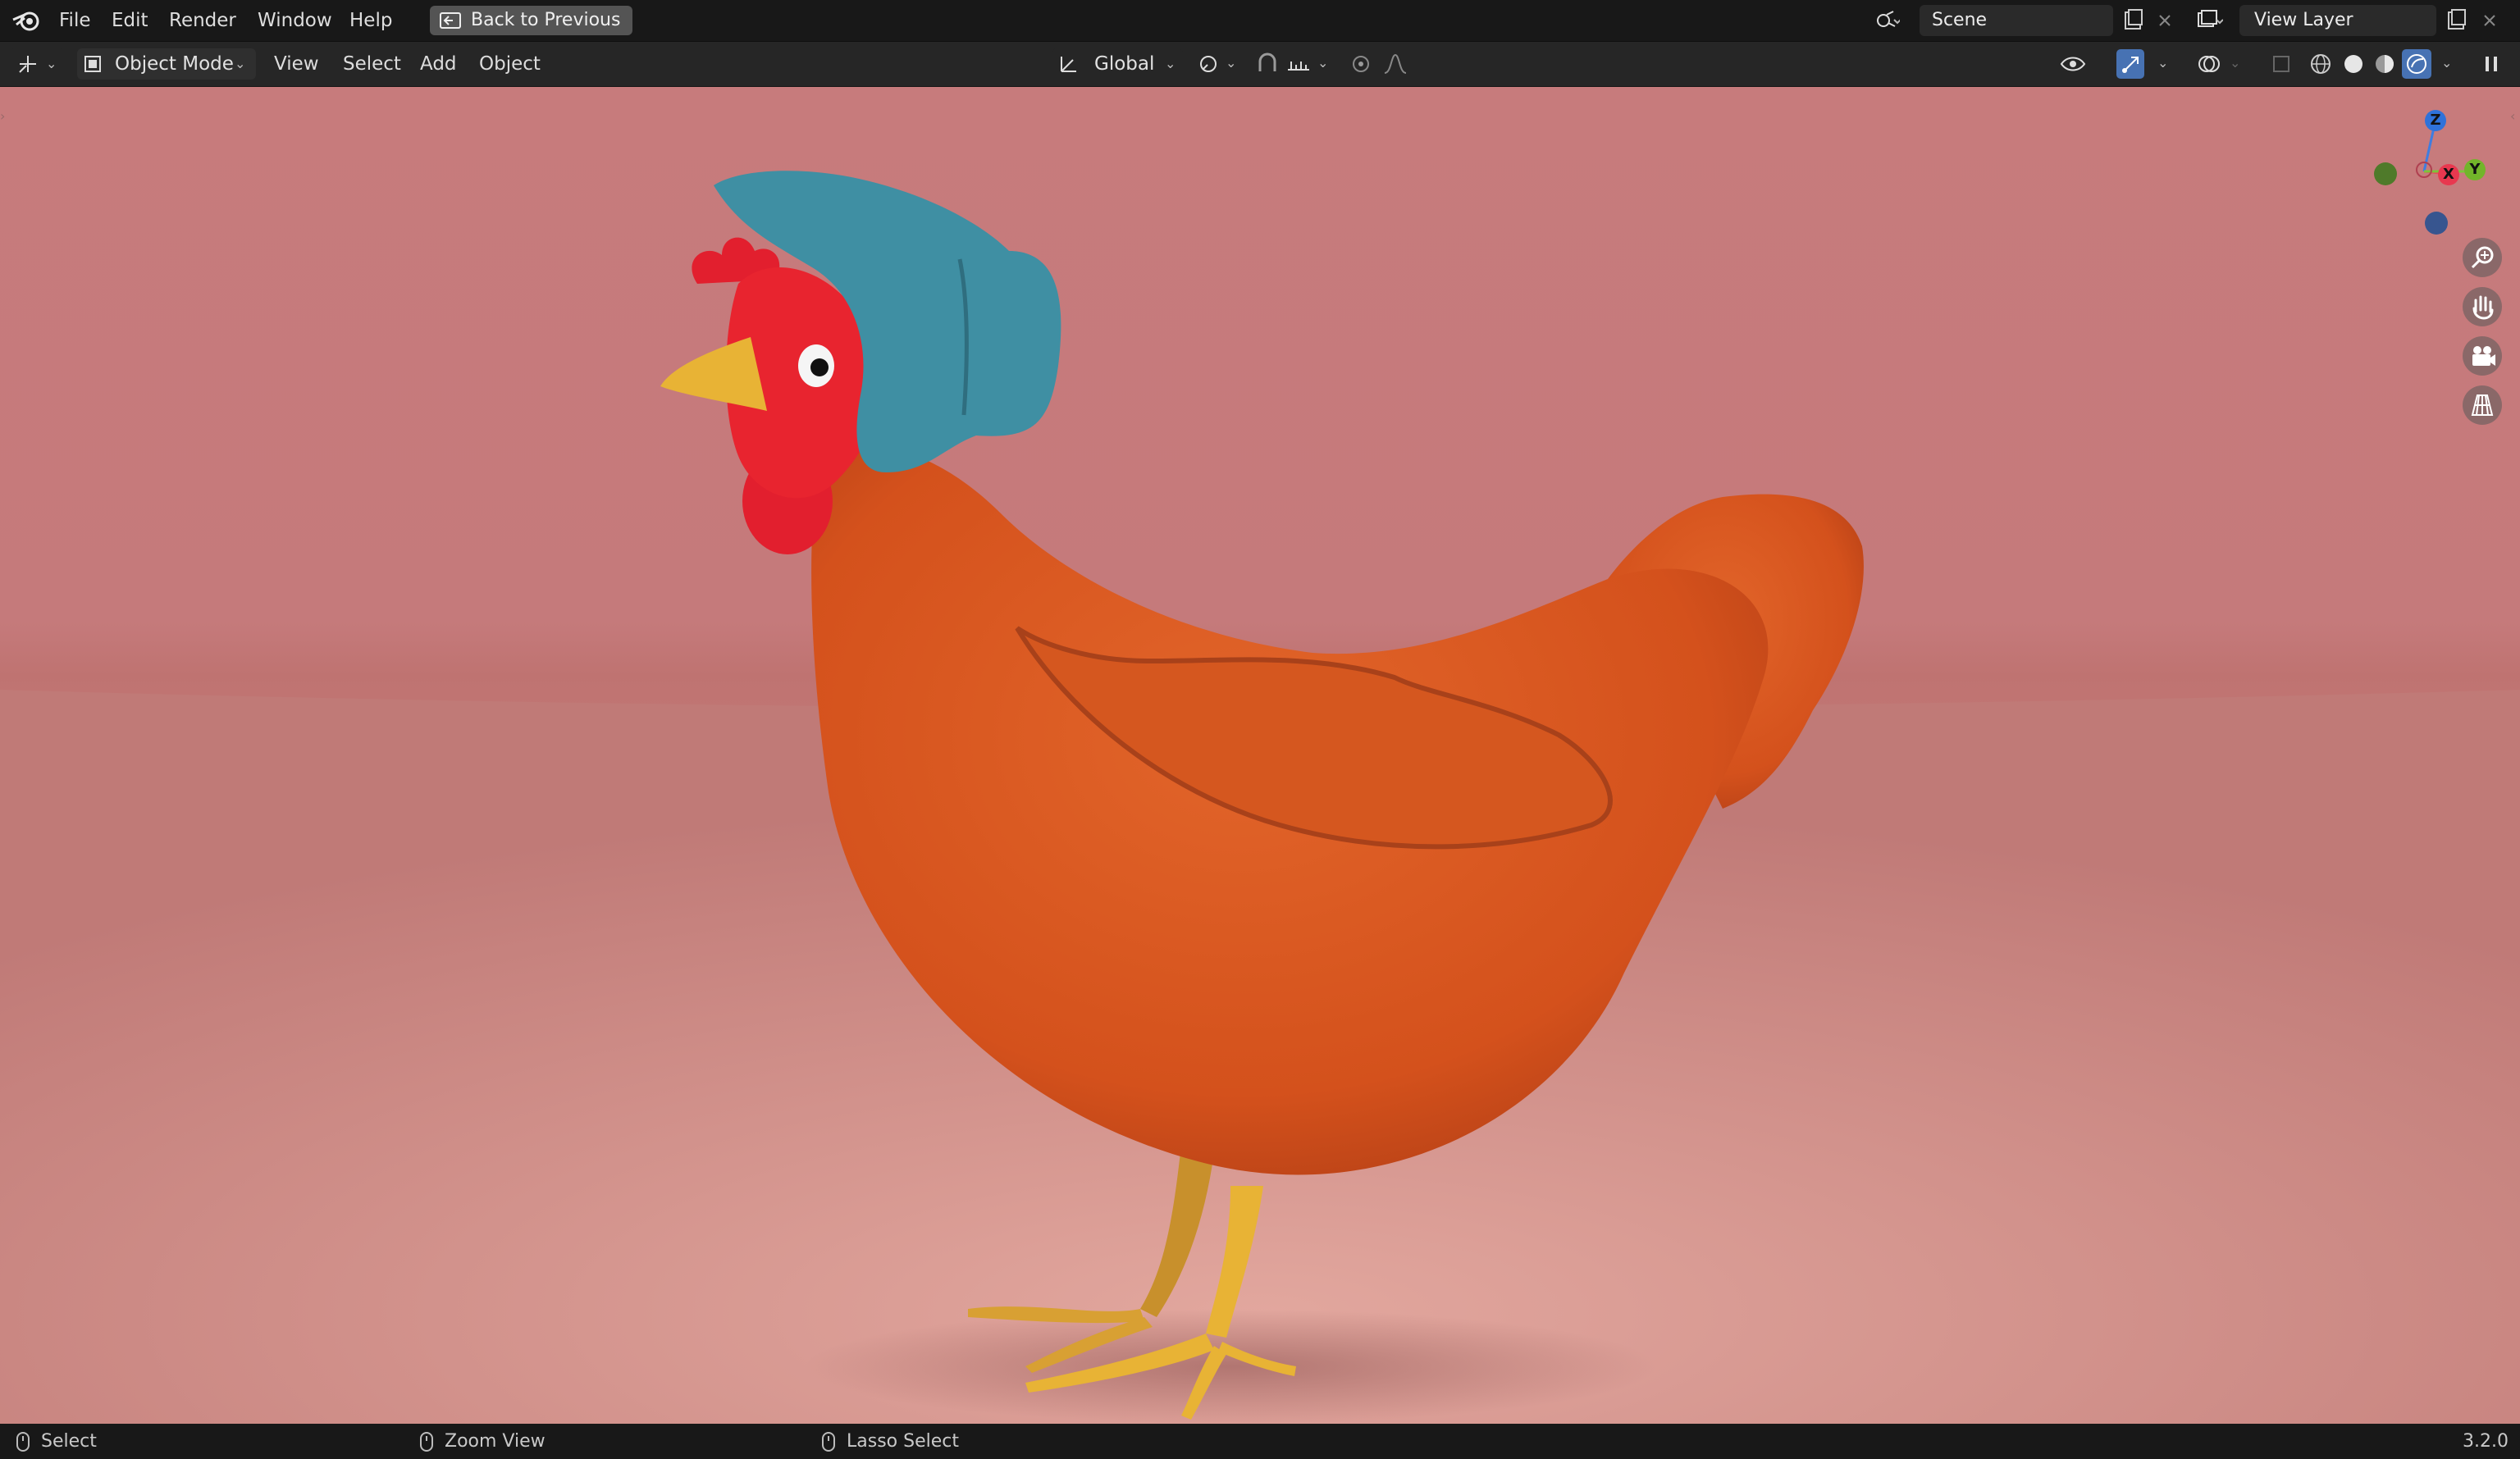  What do you see at coordinates (26, 20) in the screenshot?
I see `blender-logo-icon` at bounding box center [26, 20].